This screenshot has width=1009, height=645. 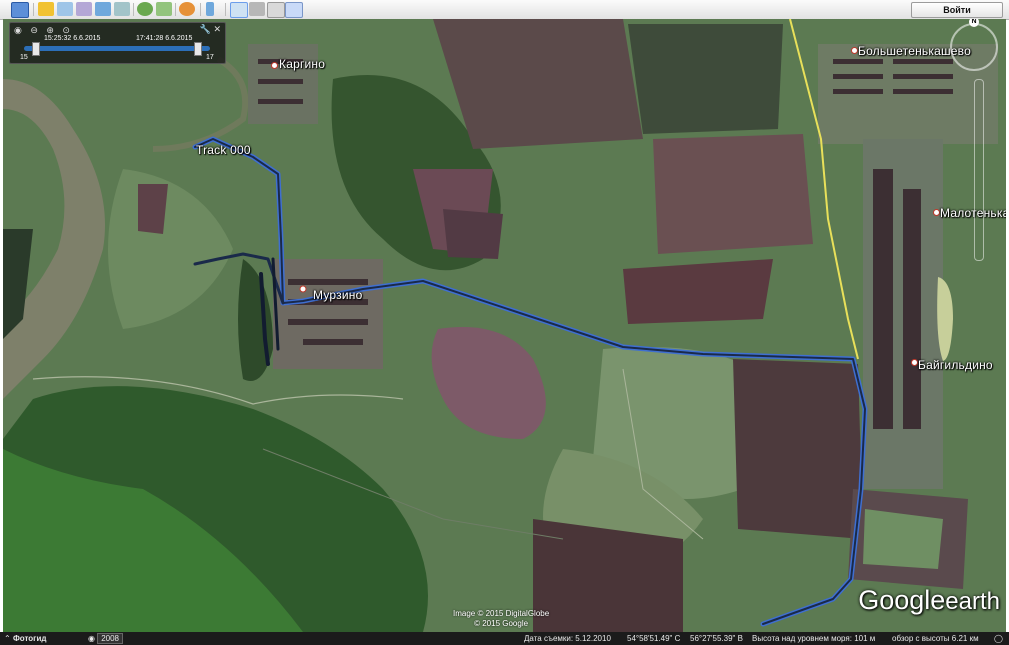 I want to click on track-label: Track 000, so click(x=223, y=150).